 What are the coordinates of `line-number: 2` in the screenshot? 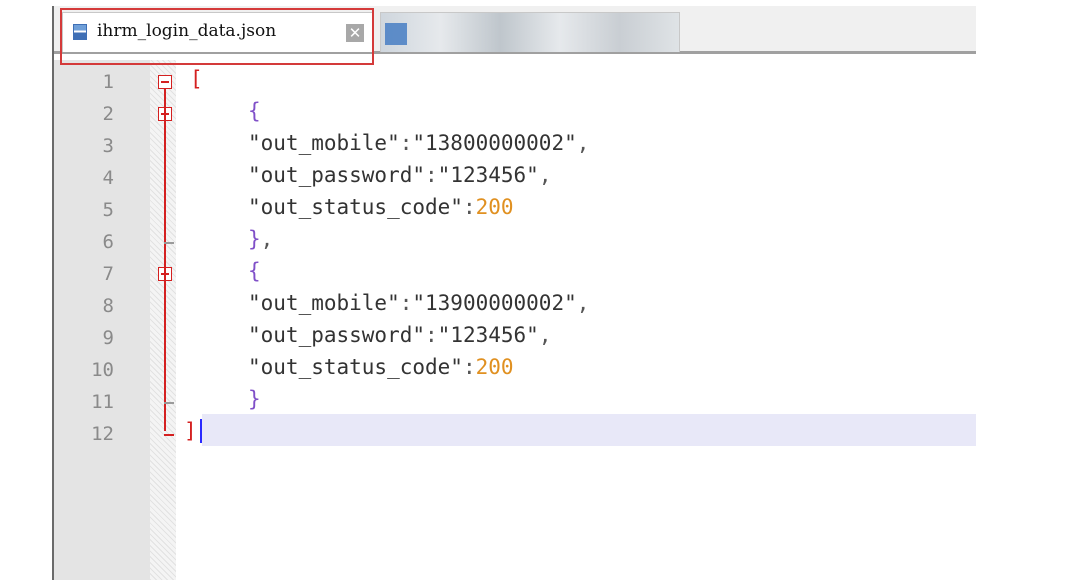 It's located at (108, 114).